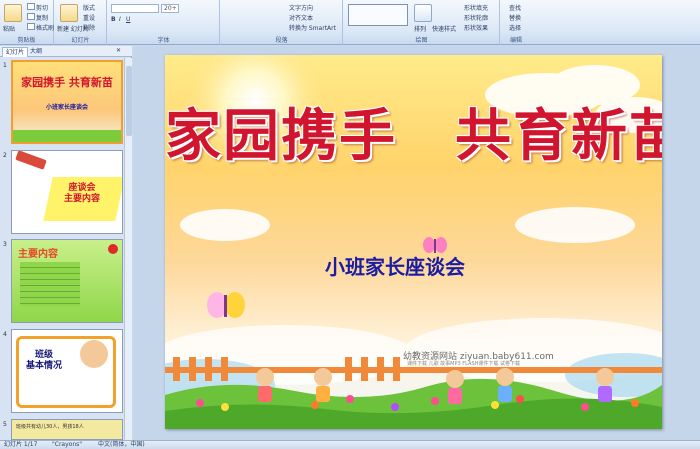 Image resolution: width=700 pixels, height=449 pixels. I want to click on grass-decoration, so click(67, 136).